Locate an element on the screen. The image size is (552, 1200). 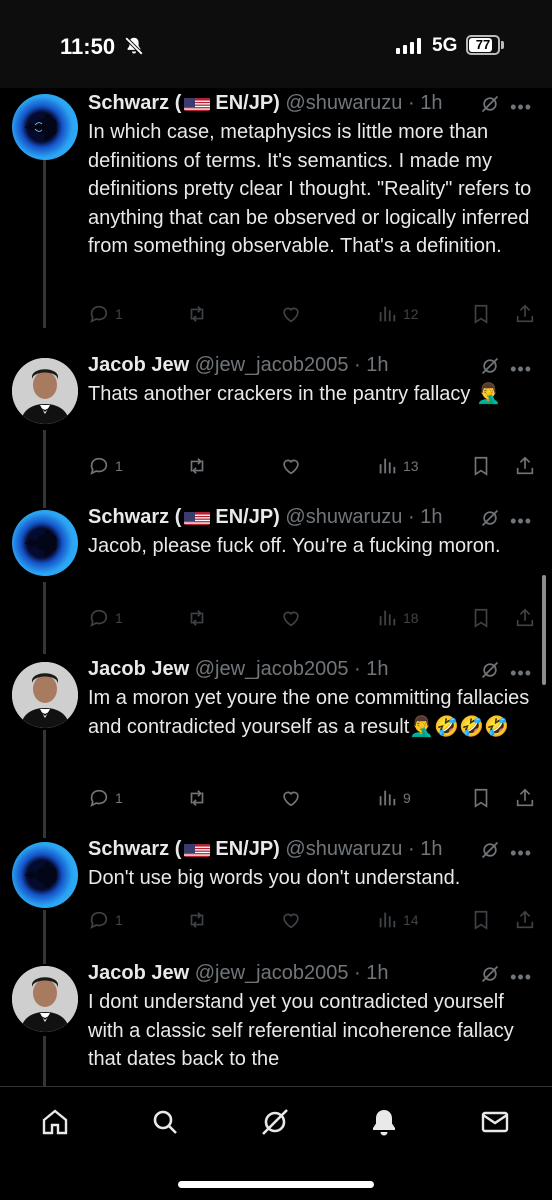
views-button: 13 is located at coordinates (397, 466).